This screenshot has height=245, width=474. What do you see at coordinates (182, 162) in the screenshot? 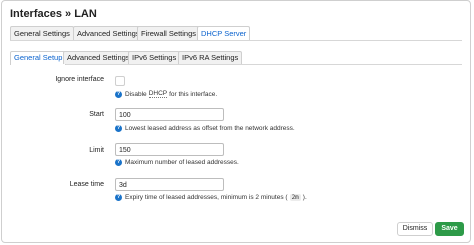
I see `help-text: Maximum number of leased addresses.` at bounding box center [182, 162].